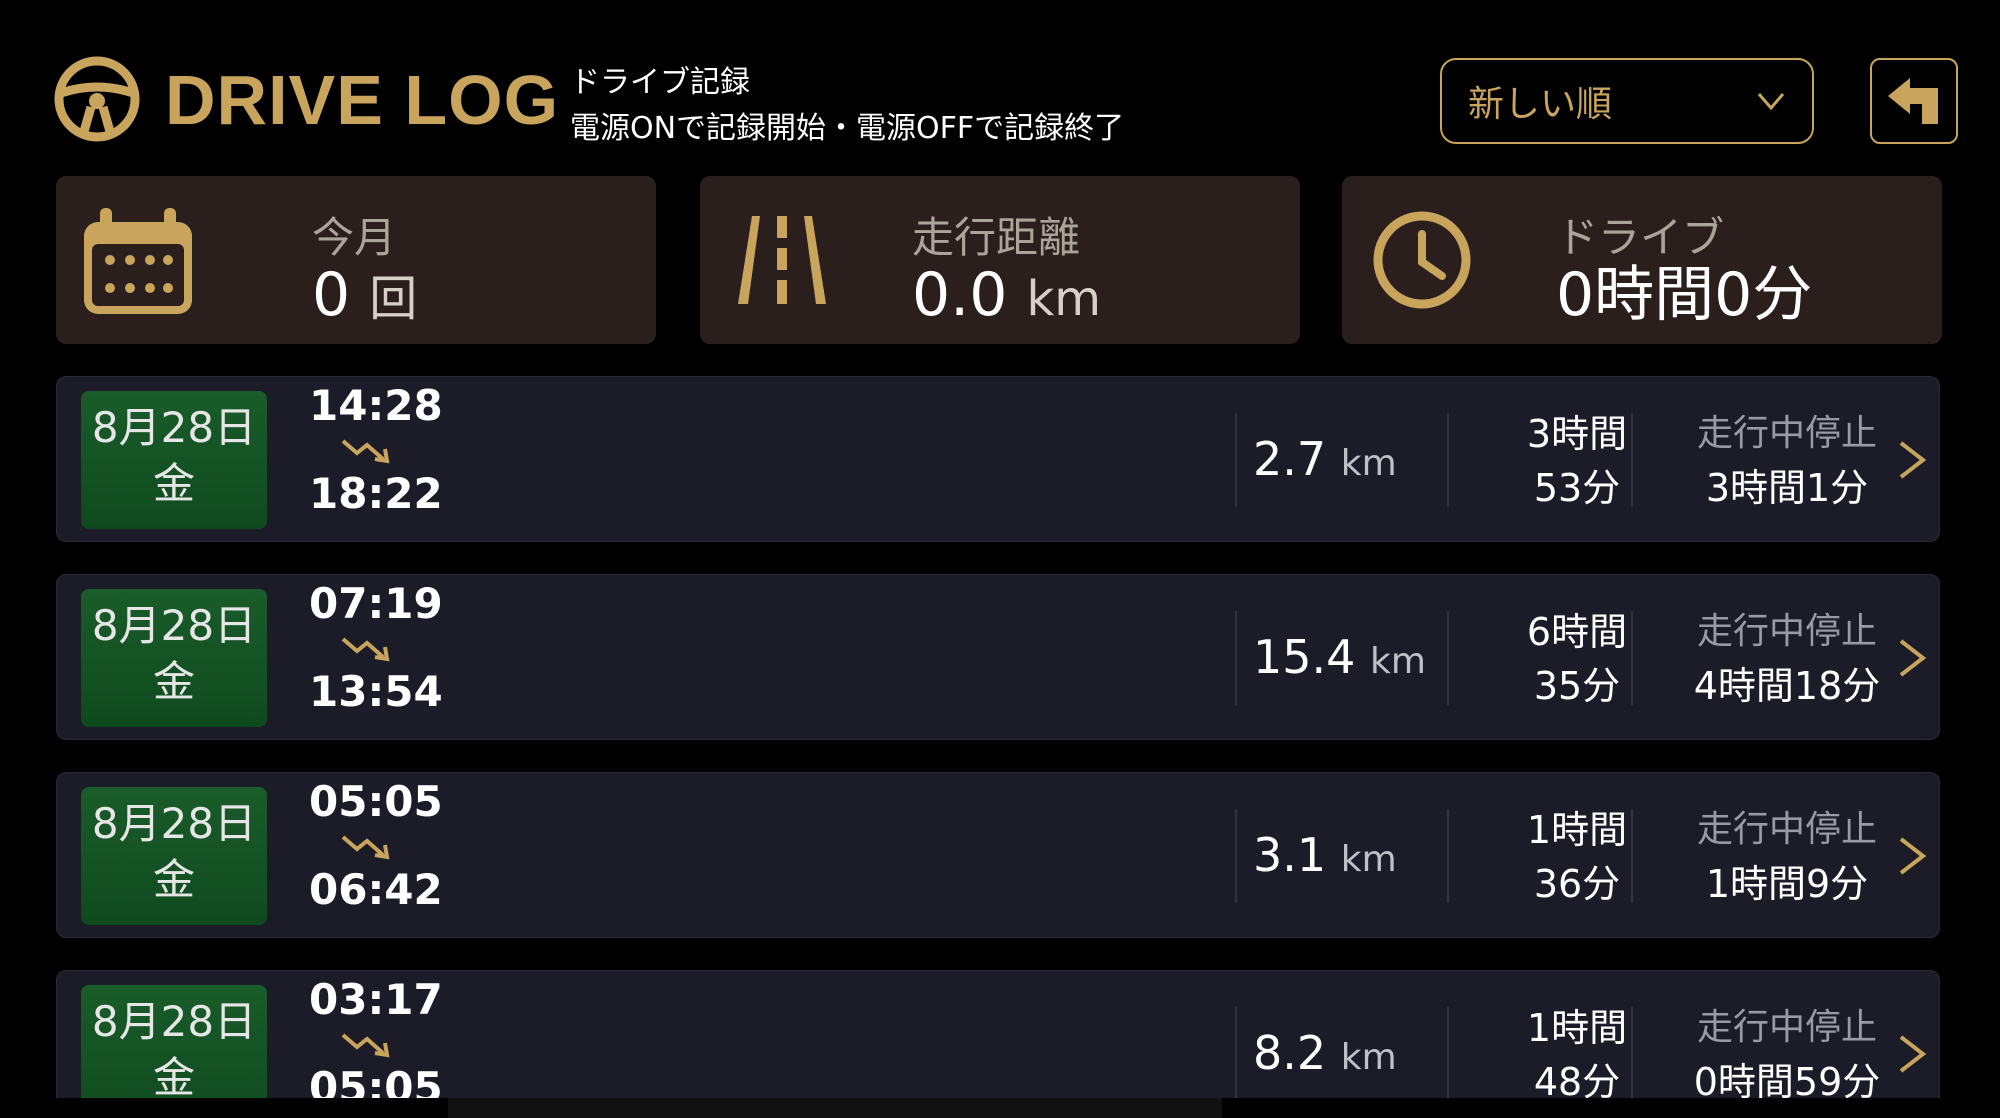 The width and height of the screenshot is (2000, 1118). What do you see at coordinates (1787, 1055) in the screenshot?
I see `log-stop: 走行中停止 0時間59分` at bounding box center [1787, 1055].